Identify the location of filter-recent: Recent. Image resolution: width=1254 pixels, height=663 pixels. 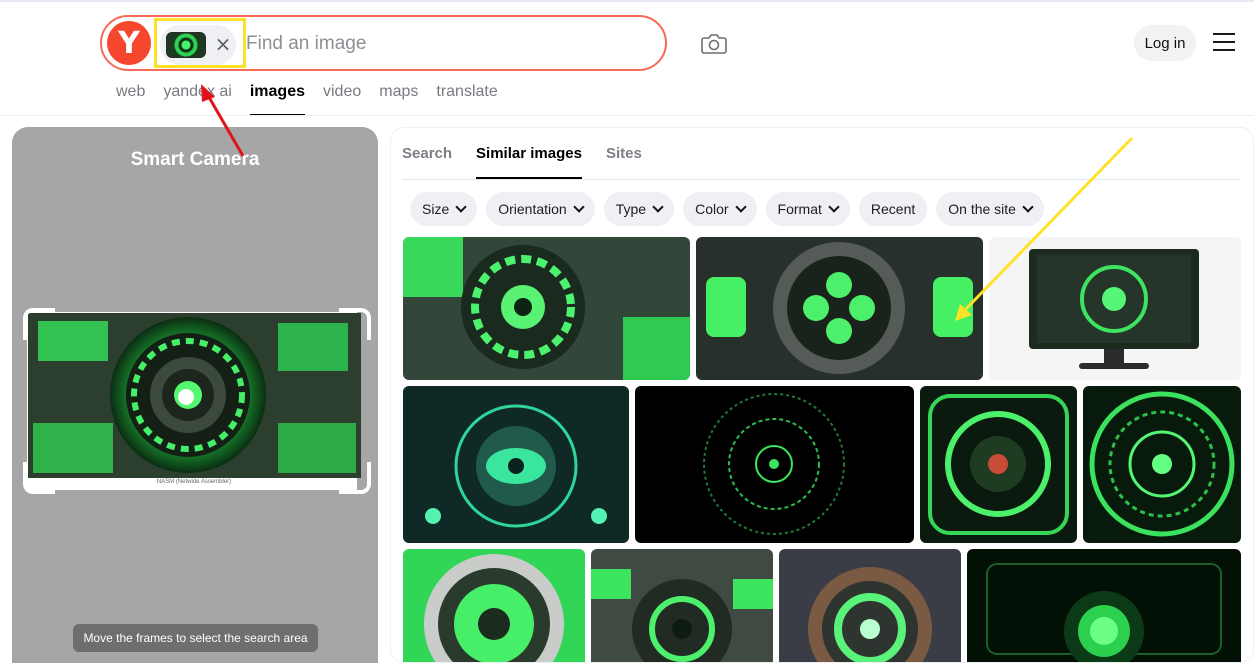
(893, 209).